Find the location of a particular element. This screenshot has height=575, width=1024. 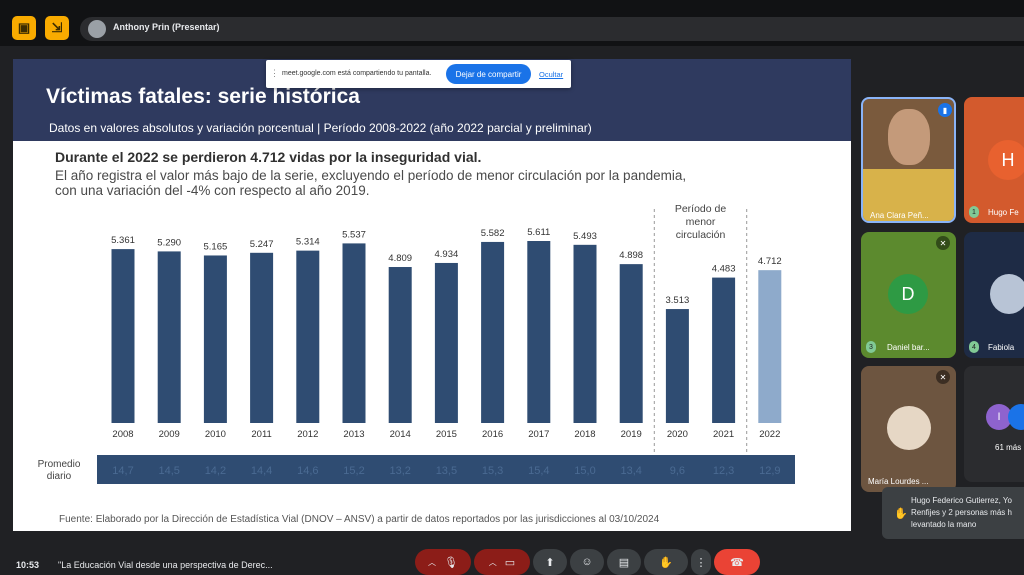

drag-handle-icon: ⋮ is located at coordinates (274, 73).